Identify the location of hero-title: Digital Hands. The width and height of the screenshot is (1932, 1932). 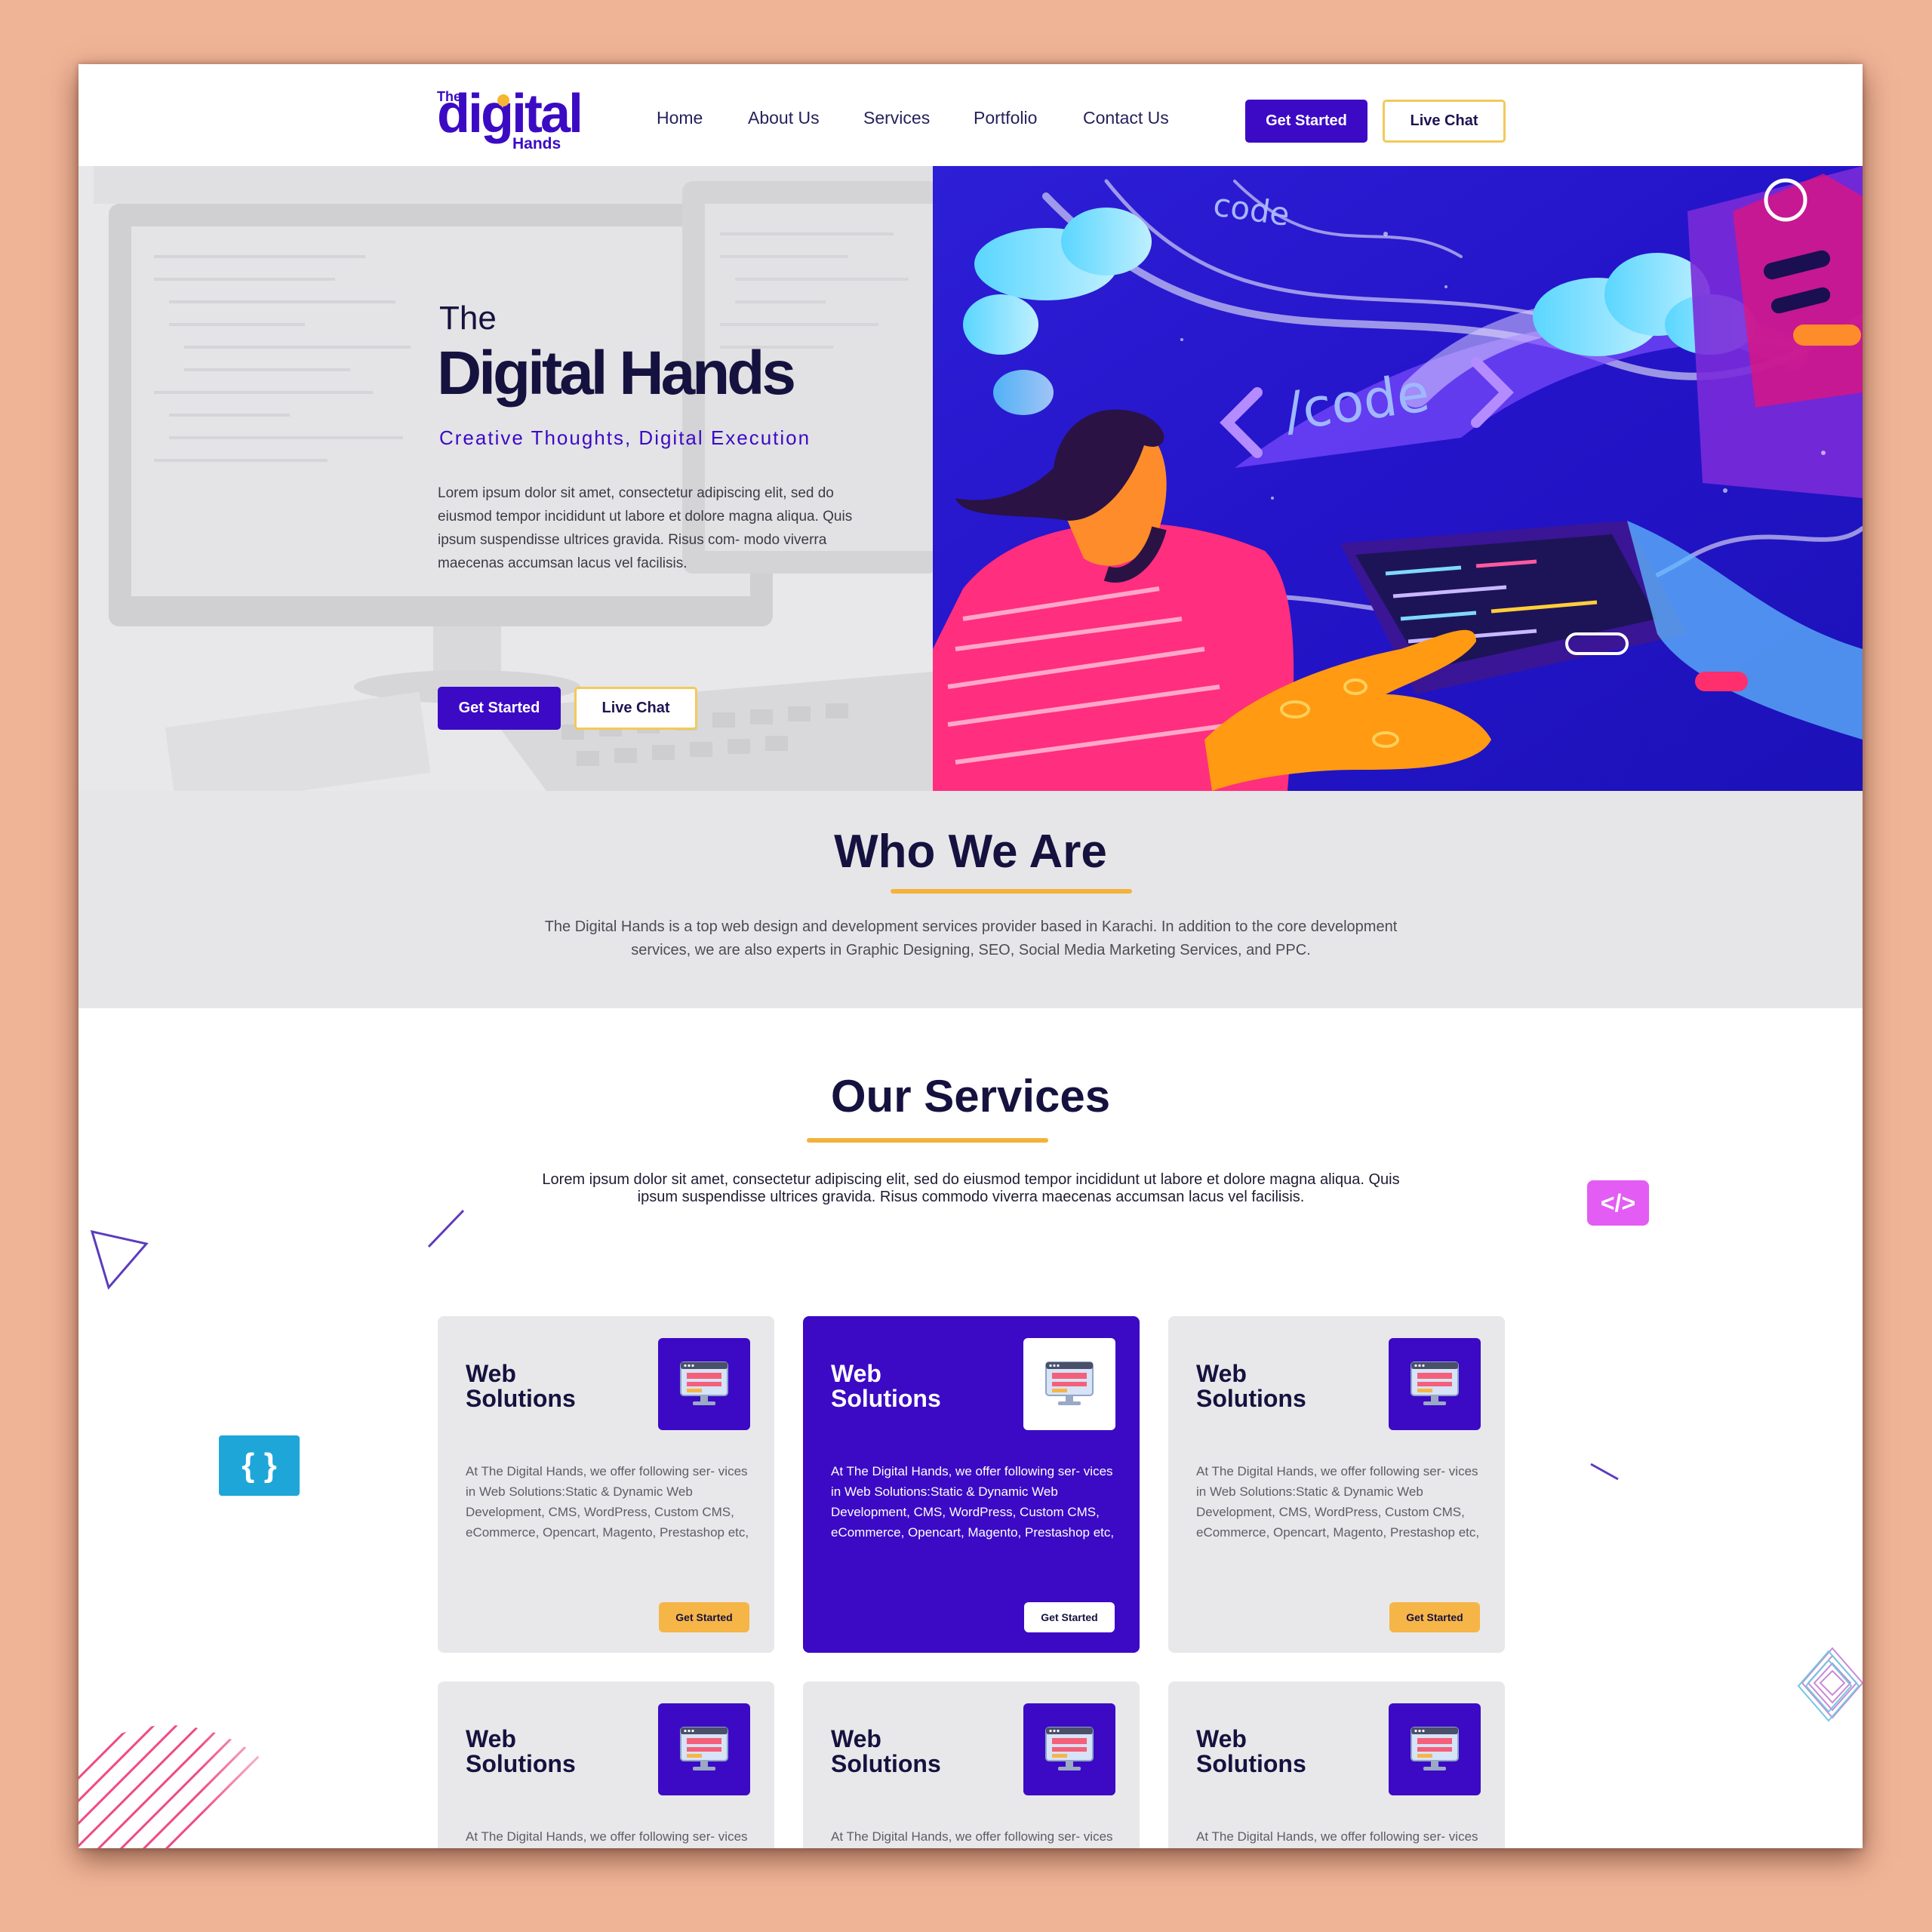
(616, 373).